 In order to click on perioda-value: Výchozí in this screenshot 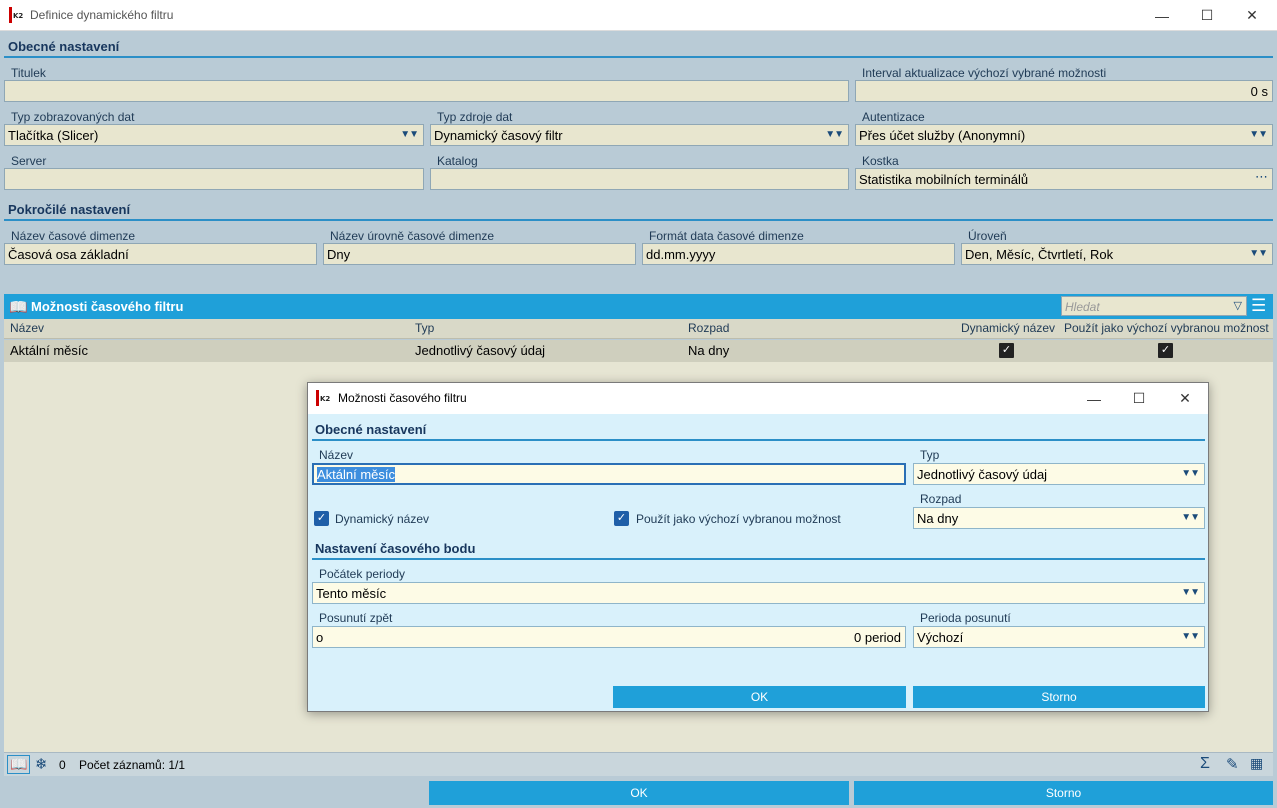, I will do `click(940, 637)`.